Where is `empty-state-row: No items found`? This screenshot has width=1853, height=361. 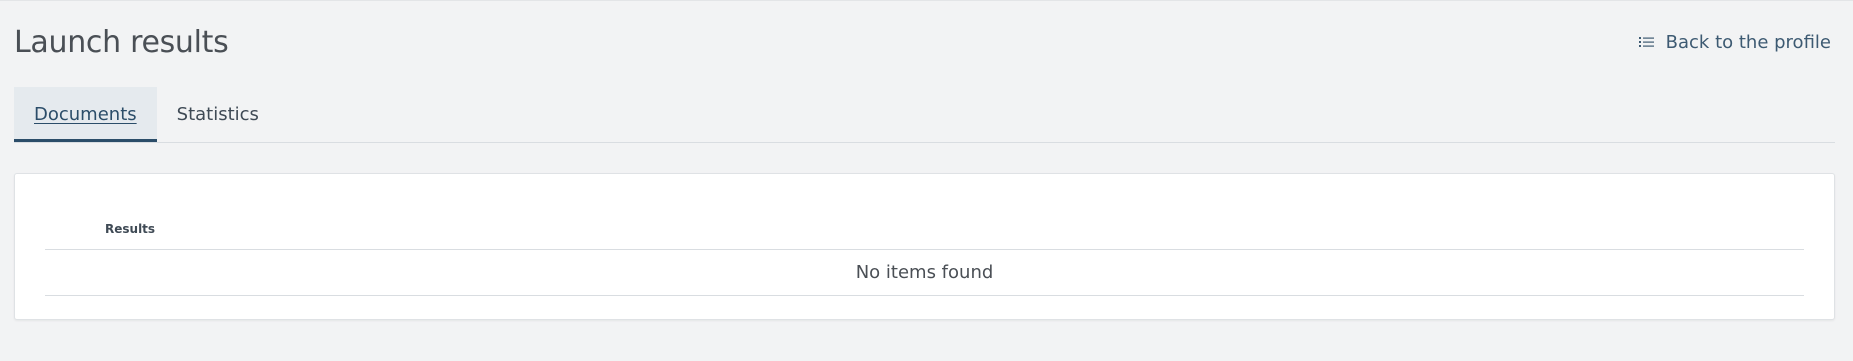 empty-state-row: No items found is located at coordinates (924, 273).